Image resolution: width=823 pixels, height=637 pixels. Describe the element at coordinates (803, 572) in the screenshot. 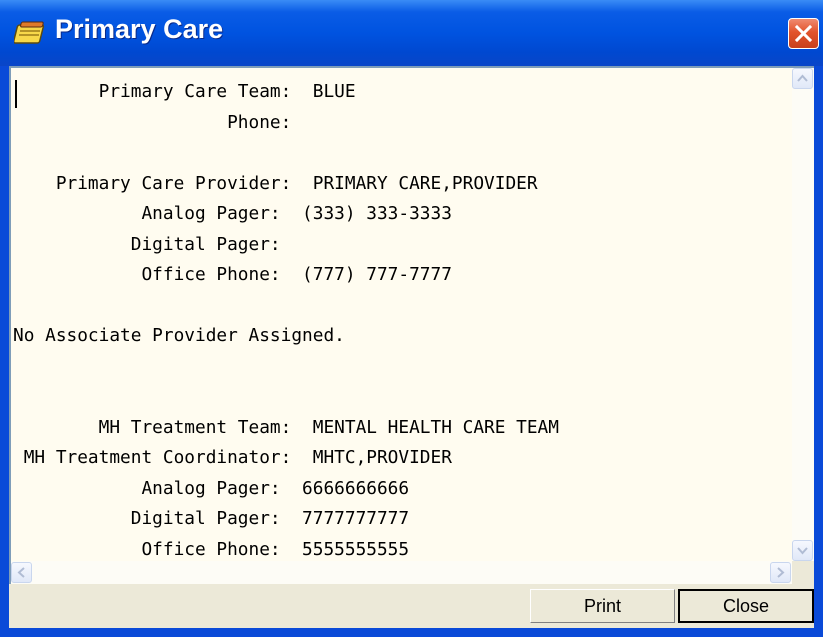

I see `scrollbar-corner` at that location.